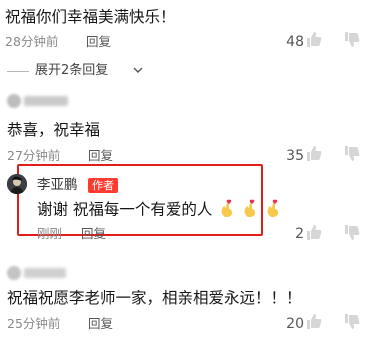  I want to click on comment-text: 祝福祝愿李老师一家，相亲相爱永远！！！, so click(154, 298).